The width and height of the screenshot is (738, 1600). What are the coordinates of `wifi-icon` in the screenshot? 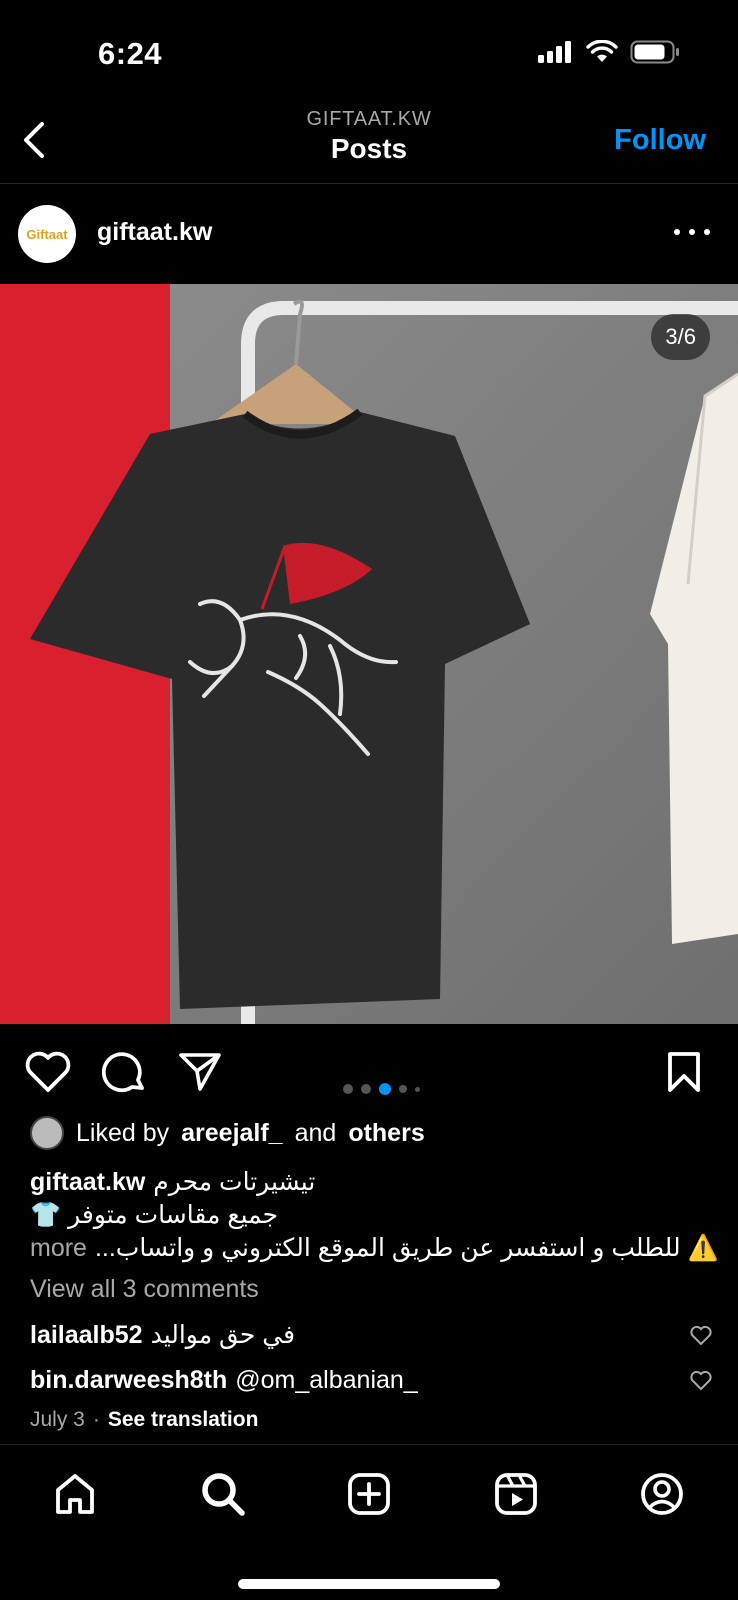 It's located at (602, 51).